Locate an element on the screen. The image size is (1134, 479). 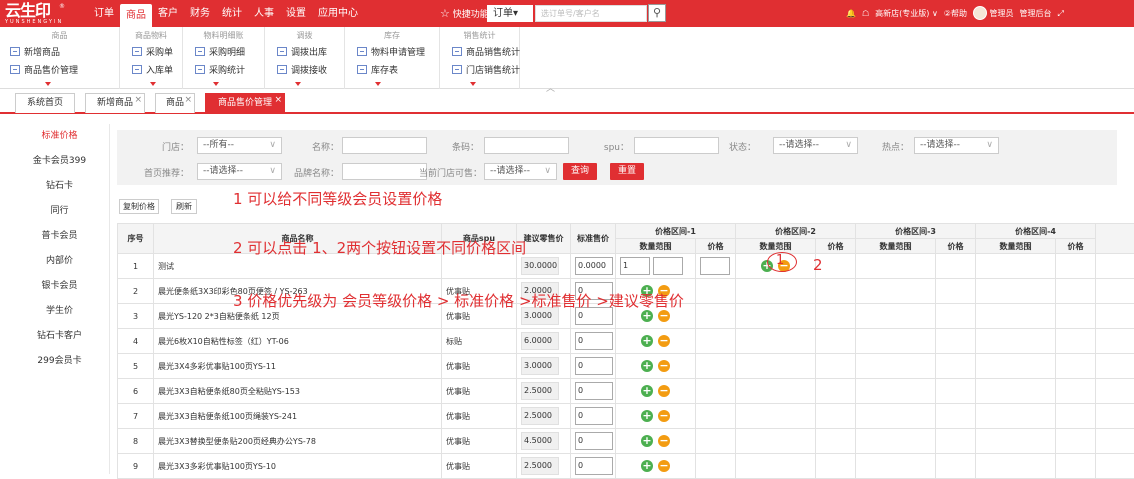
sidebar-item: 银卡会员 is located at coordinates (59, 286).